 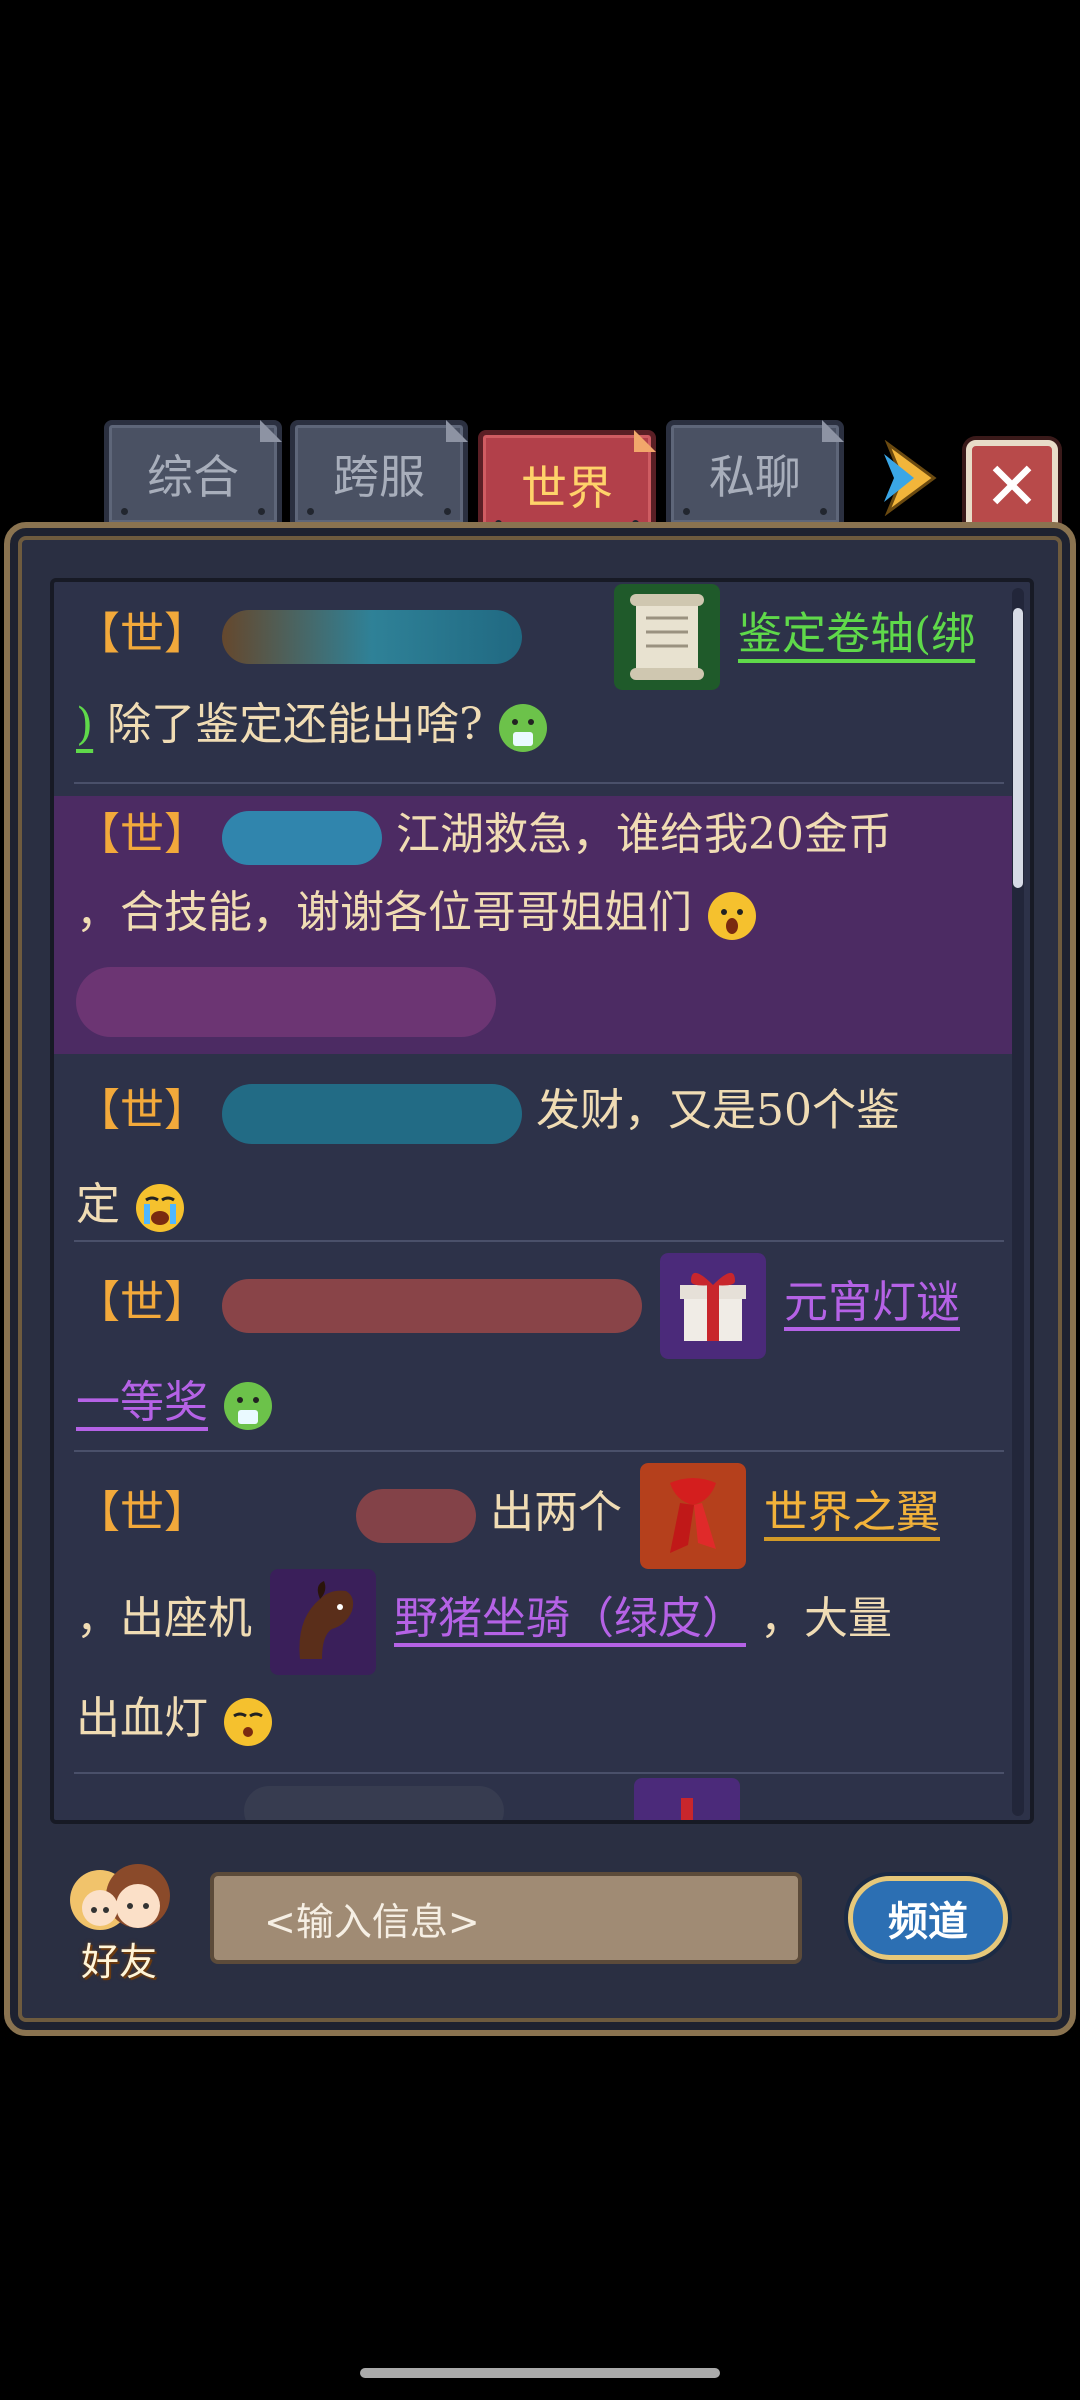 I want to click on item-link: 世界之翼, so click(x=852, y=1512).